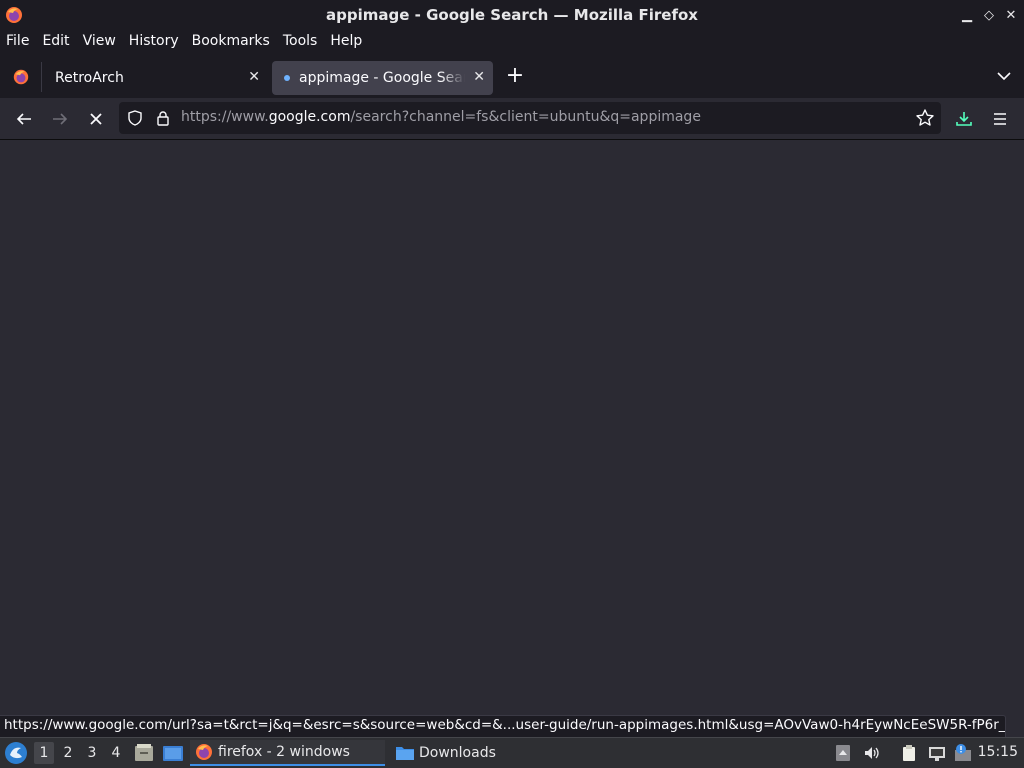 The height and width of the screenshot is (768, 1024). I want to click on taskbar-downloads: Downloads, so click(472, 753).